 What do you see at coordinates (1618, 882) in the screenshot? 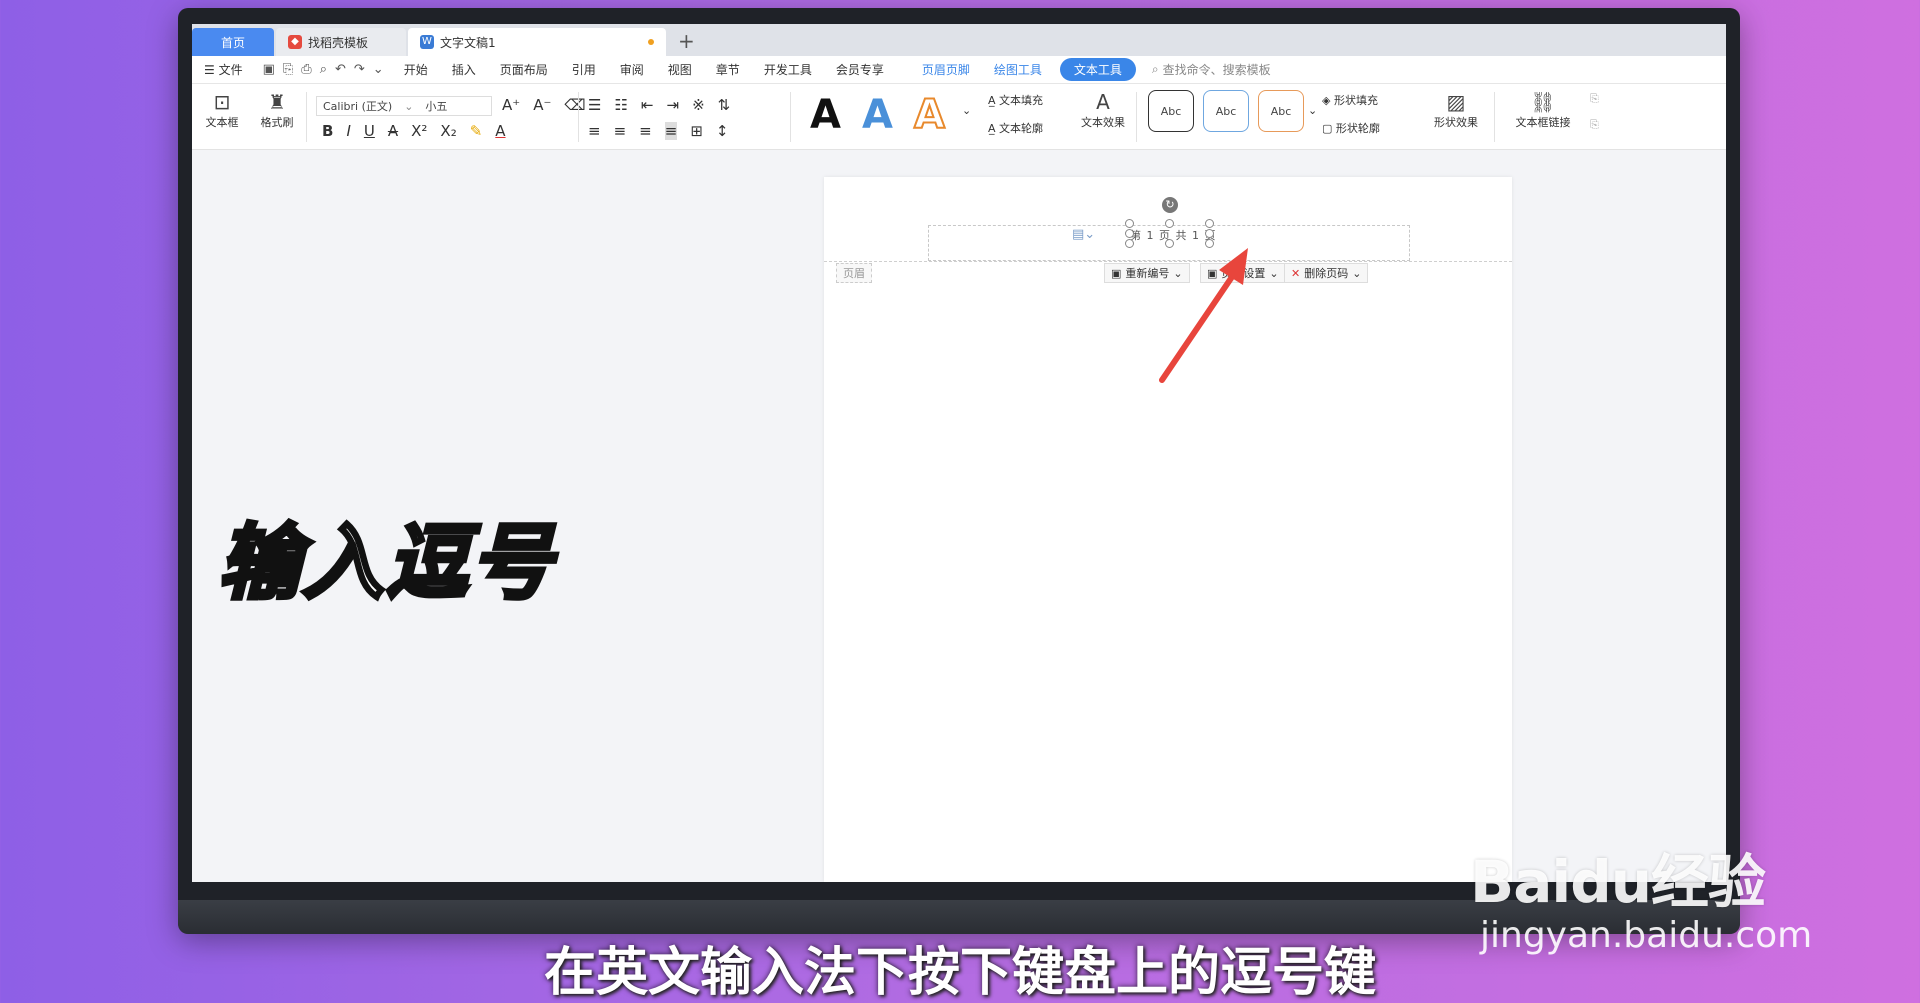
I see `watermark-brand: Baidu经验` at bounding box center [1618, 882].